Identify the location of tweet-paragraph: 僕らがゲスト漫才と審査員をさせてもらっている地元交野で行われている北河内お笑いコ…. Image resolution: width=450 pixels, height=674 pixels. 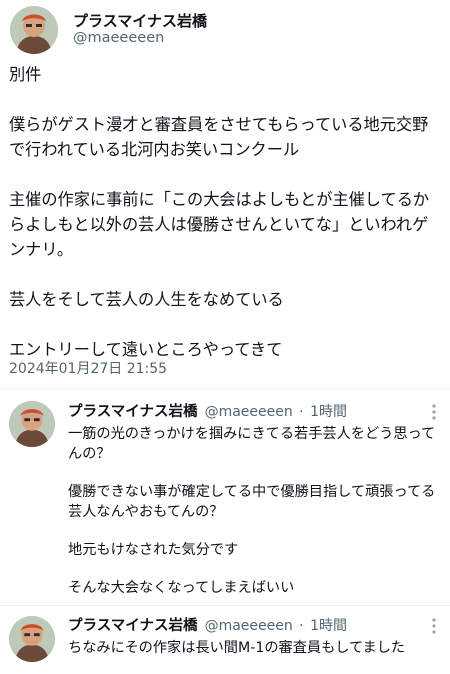
(219, 137).